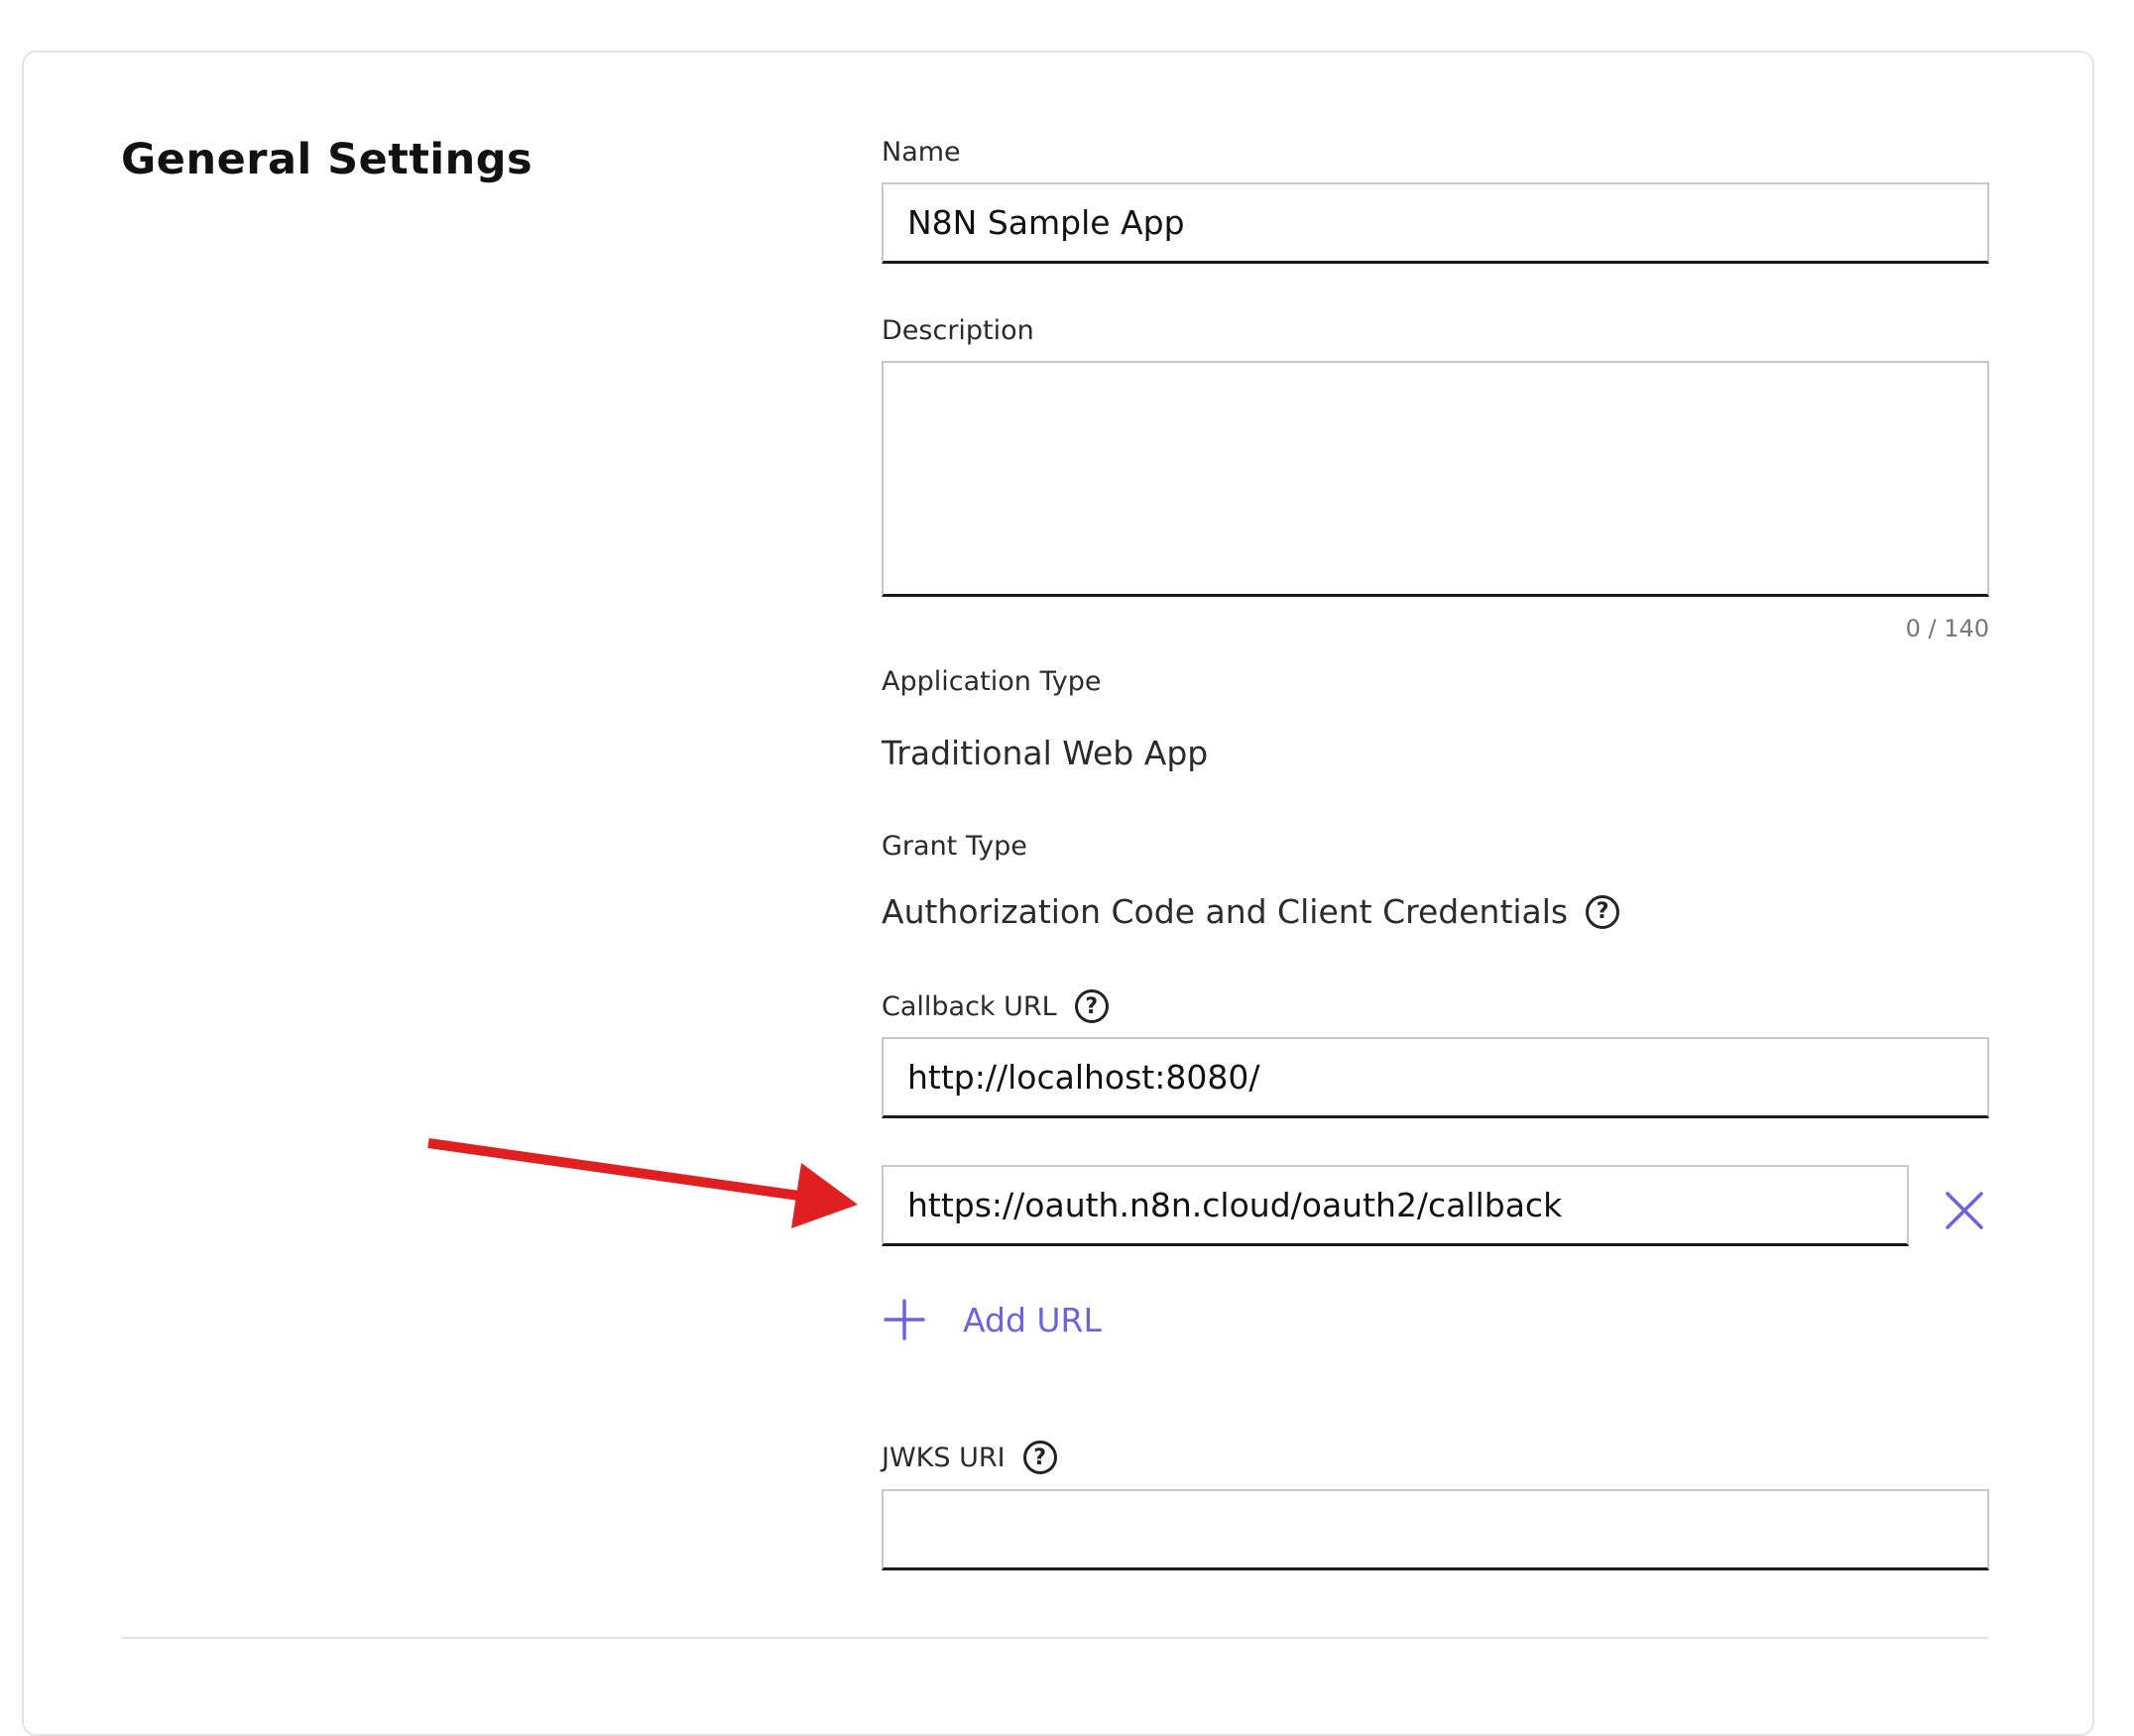 This screenshot has width=2134, height=1736. What do you see at coordinates (1055, 1638) in the screenshot?
I see `section-divider` at bounding box center [1055, 1638].